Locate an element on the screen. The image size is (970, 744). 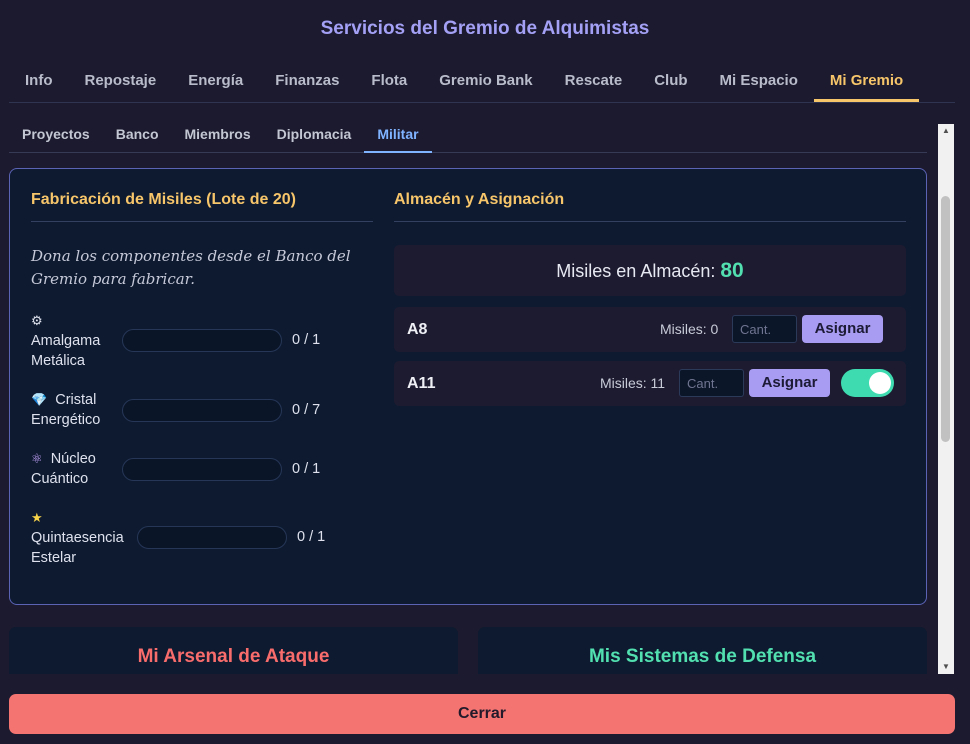
row-missile-count: Misiles: 0 is located at coordinates (689, 329).